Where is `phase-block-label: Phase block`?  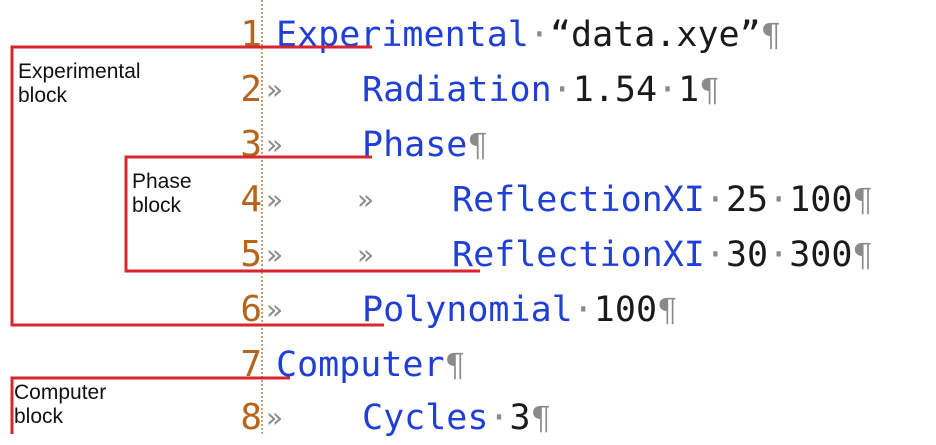 phase-block-label: Phase block is located at coordinates (162, 194).